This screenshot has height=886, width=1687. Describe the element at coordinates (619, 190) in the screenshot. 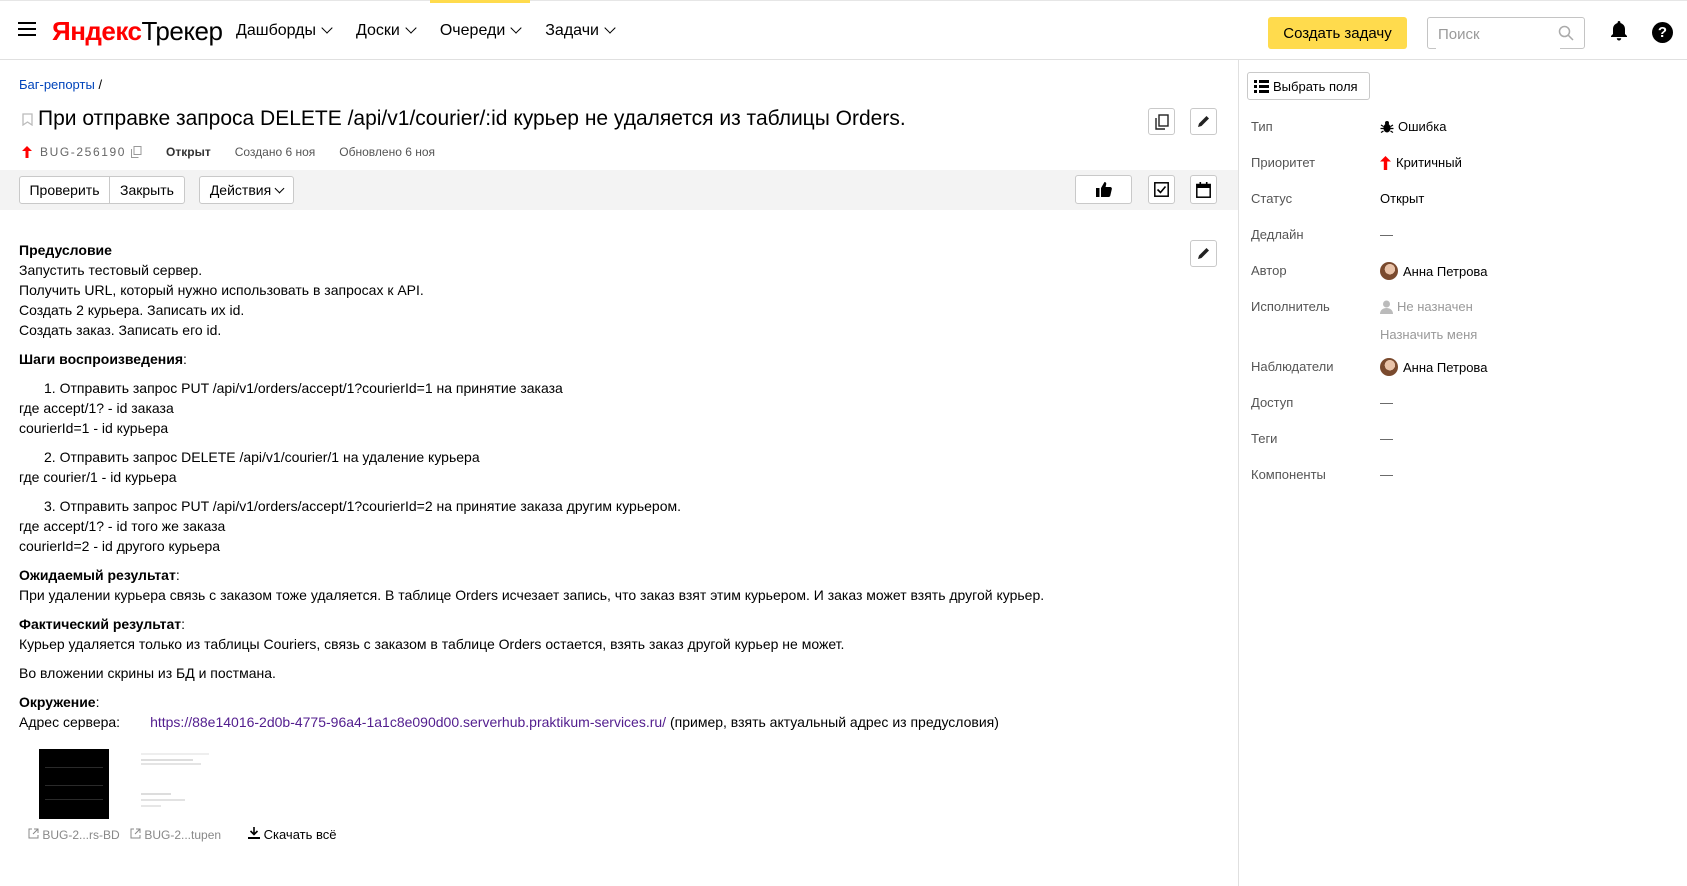

I see `issue-toolbar: Проверить Закрыть Действия` at that location.